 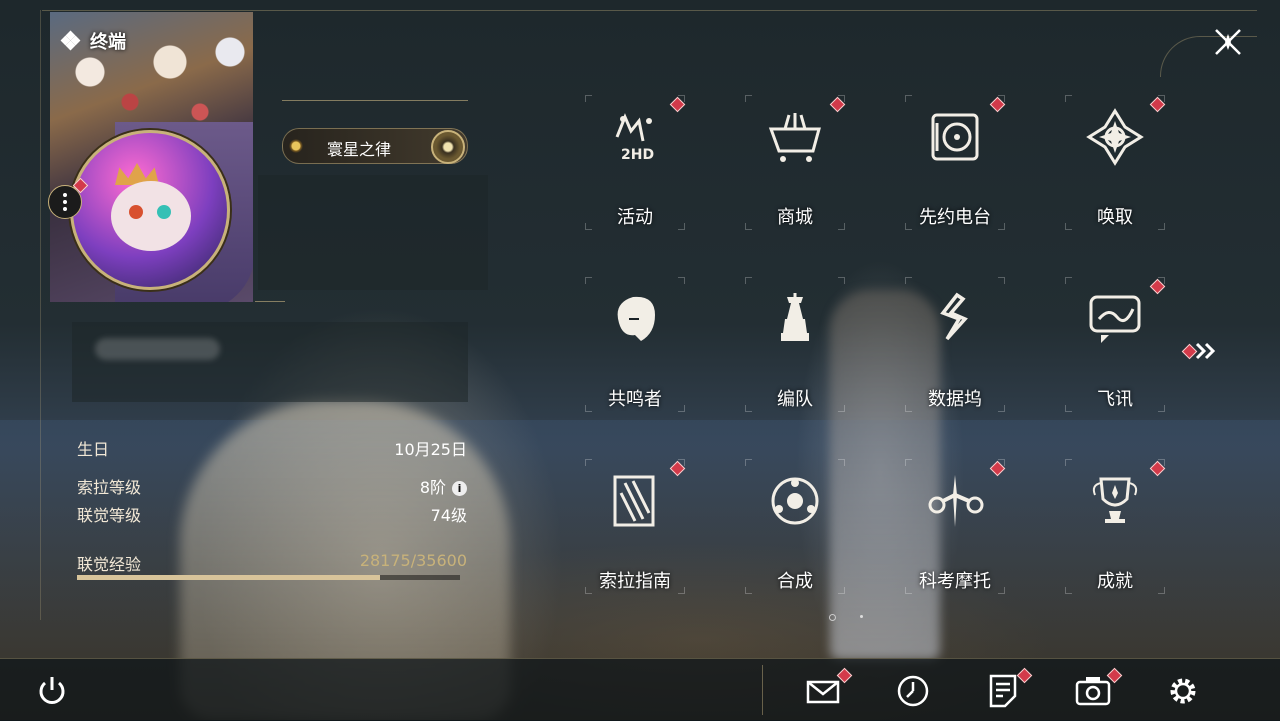 I want to click on settings-icon, so click(x=1183, y=691).